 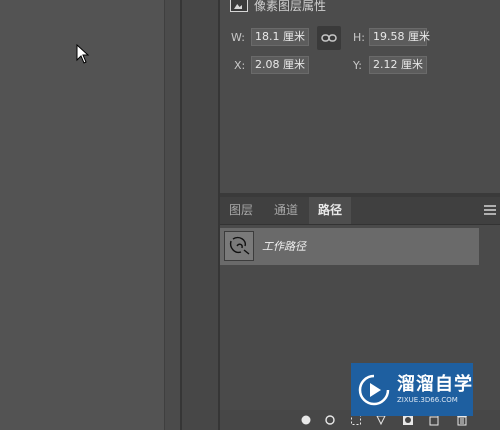 What do you see at coordinates (239, 6) in the screenshot?
I see `pixel-layer-icon` at bounding box center [239, 6].